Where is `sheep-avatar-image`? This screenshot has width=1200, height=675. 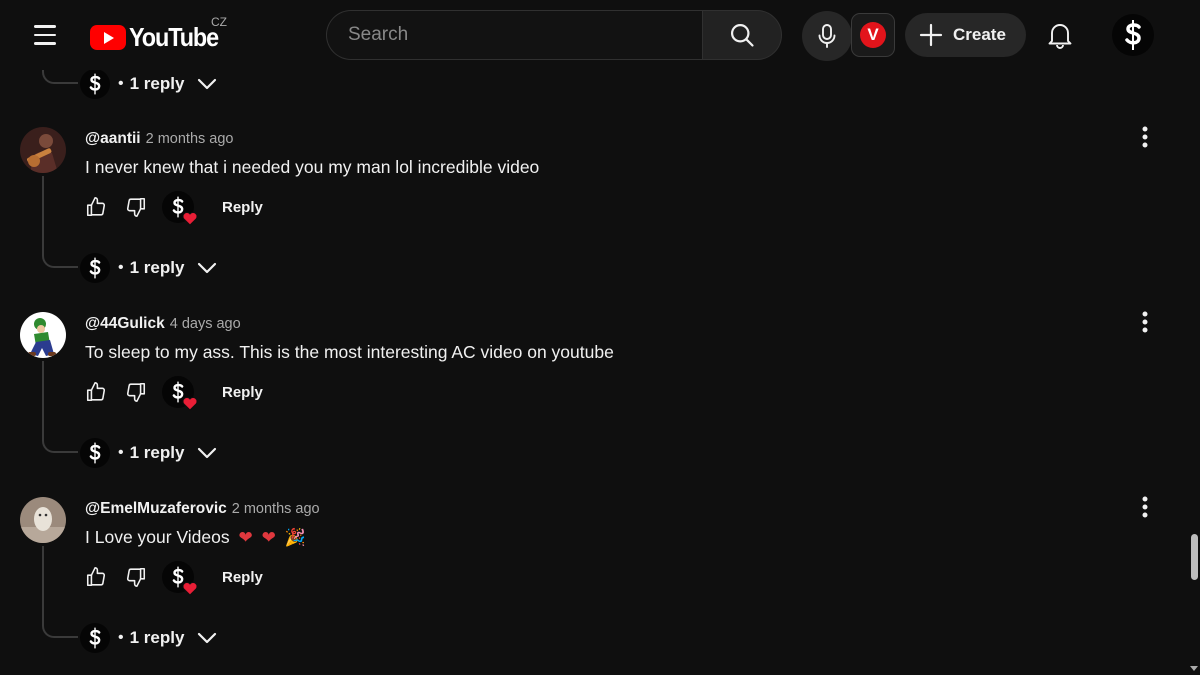 sheep-avatar-image is located at coordinates (43, 520).